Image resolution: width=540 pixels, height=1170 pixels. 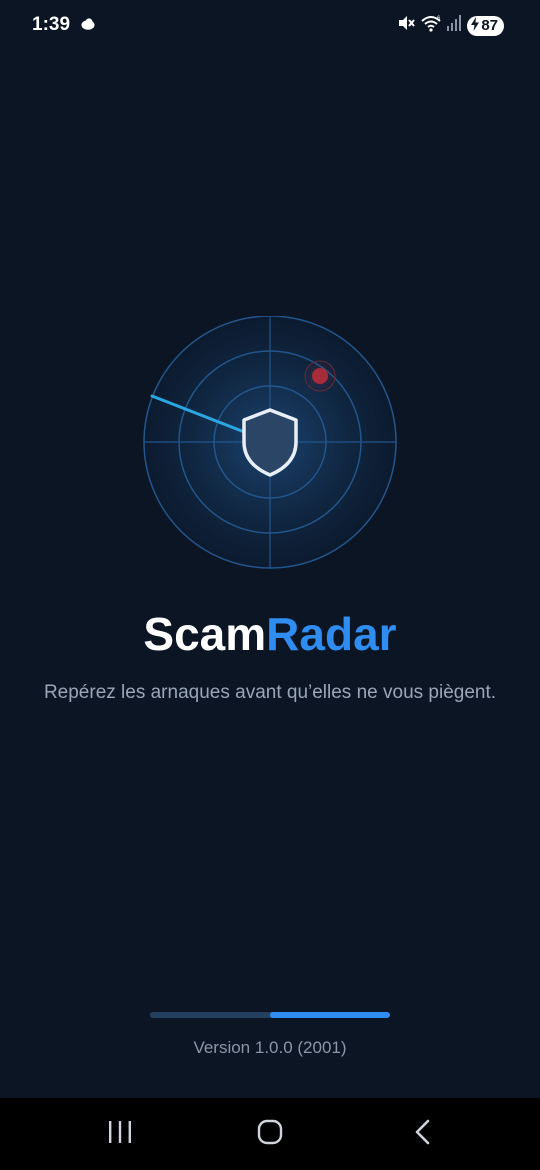 I want to click on app-title: ScamRadar, so click(x=270, y=634).